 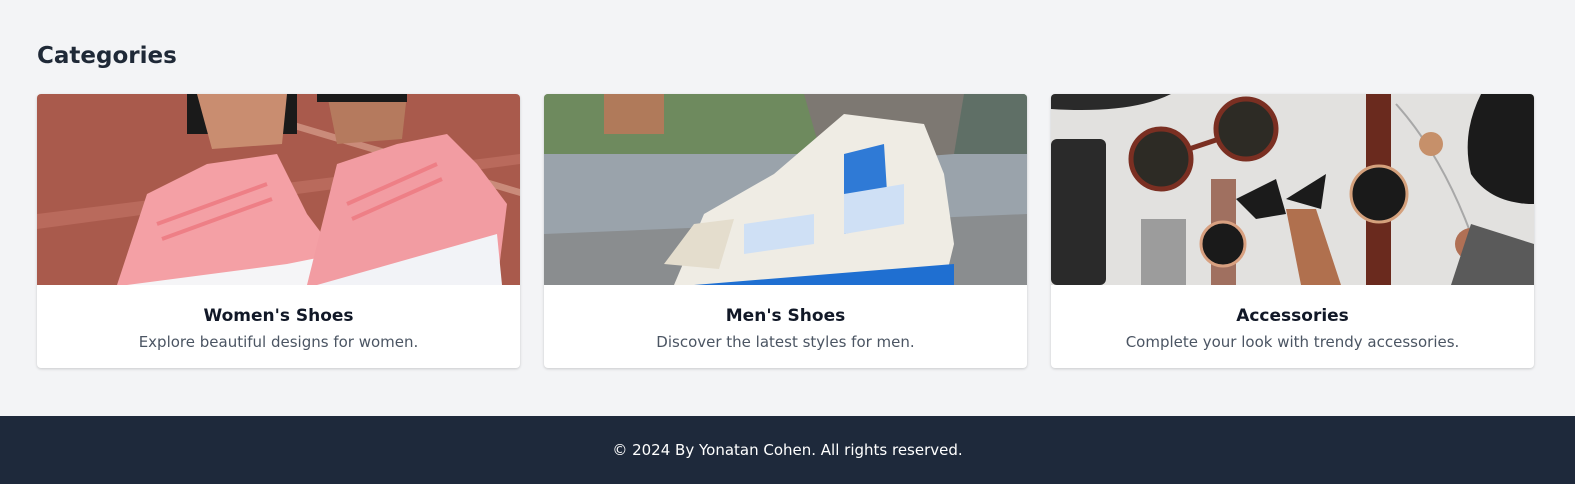 What do you see at coordinates (278, 189) in the screenshot?
I see `pink-sneakers-image` at bounding box center [278, 189].